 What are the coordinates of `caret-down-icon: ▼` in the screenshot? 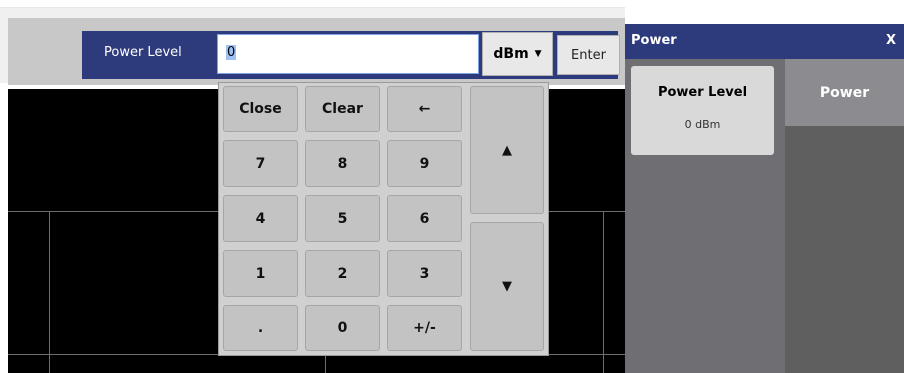 It's located at (538, 54).